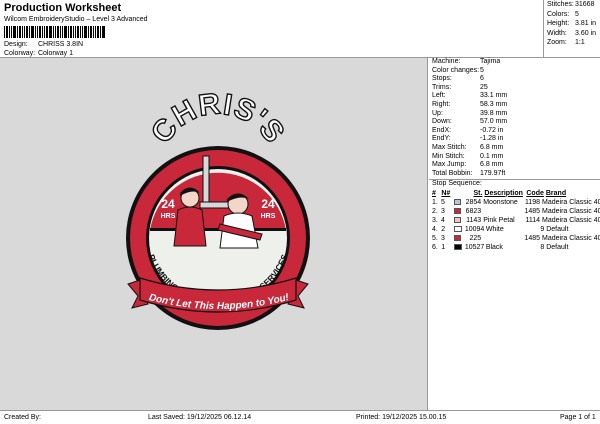 The image size is (600, 424). Describe the element at coordinates (441, 139) in the screenshot. I see `machine-info-label: EndY:` at that location.